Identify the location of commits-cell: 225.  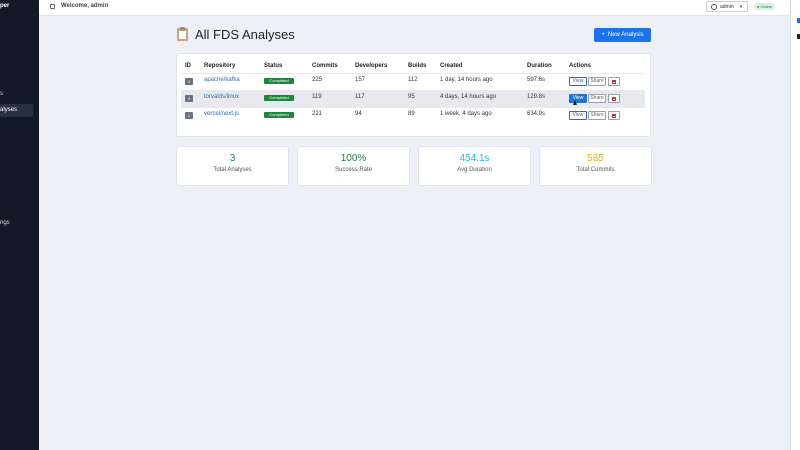
(317, 80).